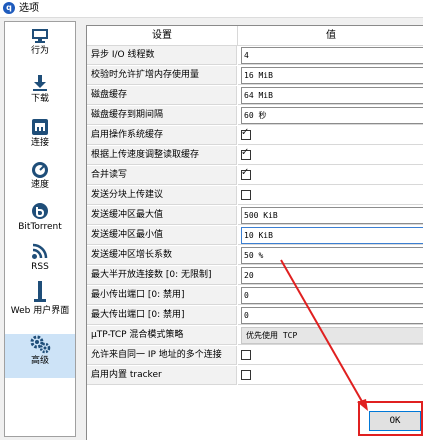 The height and width of the screenshot is (440, 423). What do you see at coordinates (255, 376) in the screenshot?
I see `table-row: 启用内置 tracker` at bounding box center [255, 376].